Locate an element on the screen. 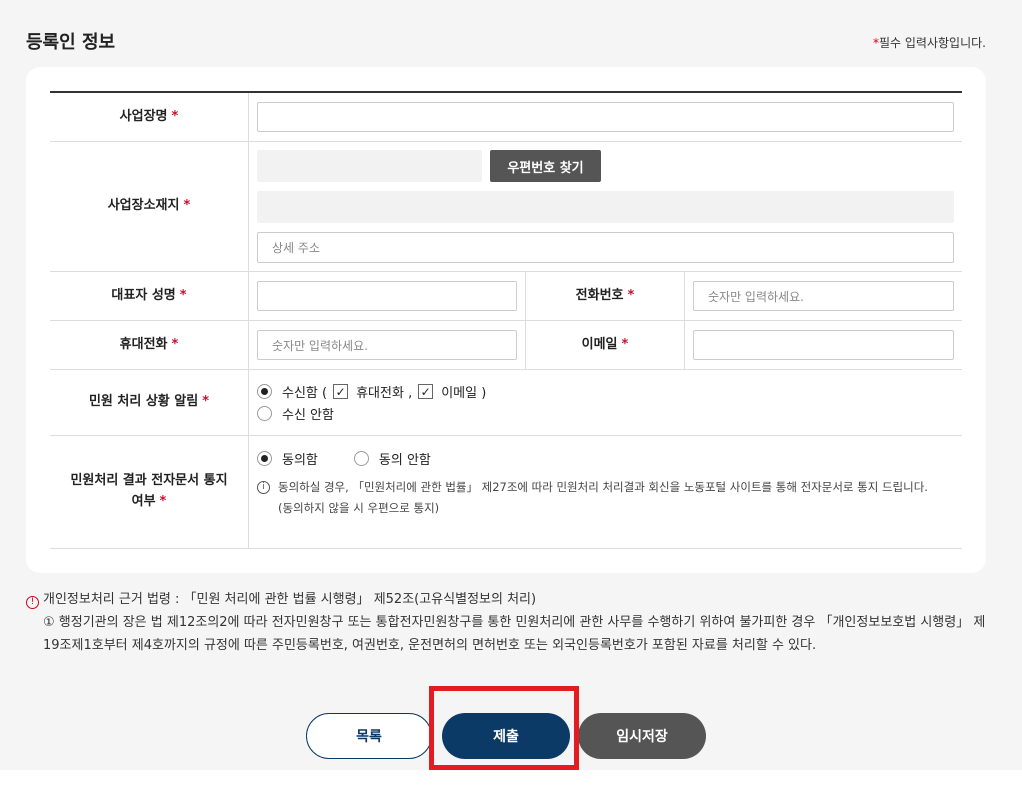 The height and width of the screenshot is (795, 1022). notify-email-label: 이메일 ) is located at coordinates (464, 393).